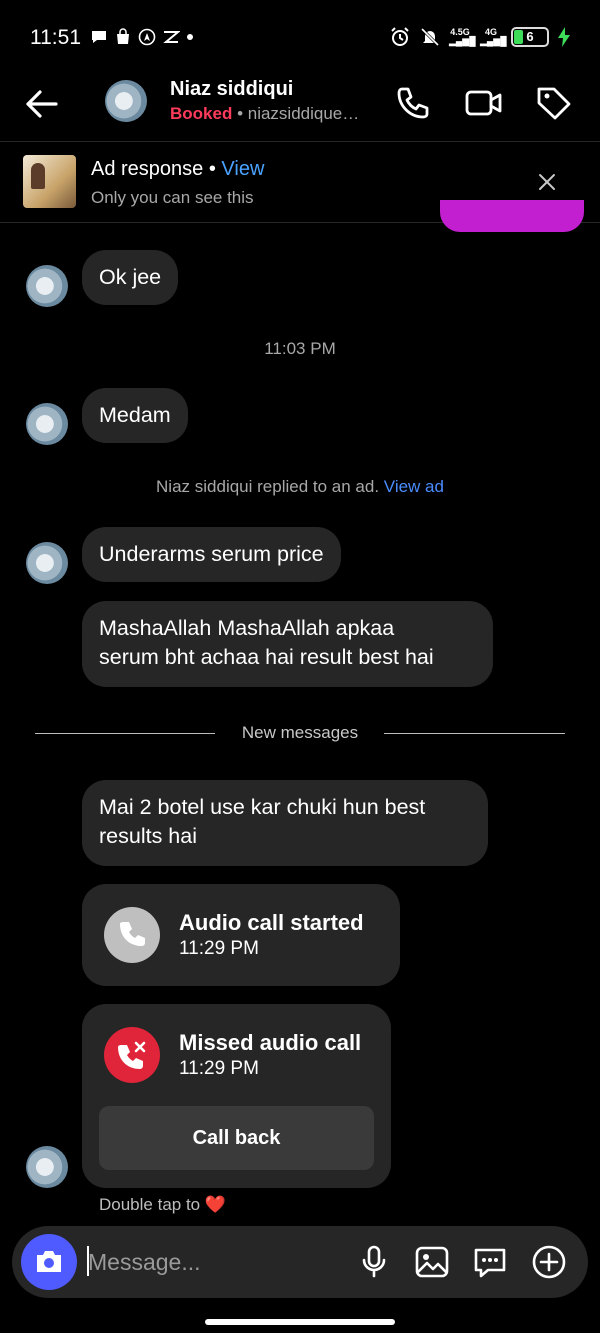 This screenshot has height=1333, width=600. What do you see at coordinates (530, 37) in the screenshot?
I see `battery-icon: 6` at bounding box center [530, 37].